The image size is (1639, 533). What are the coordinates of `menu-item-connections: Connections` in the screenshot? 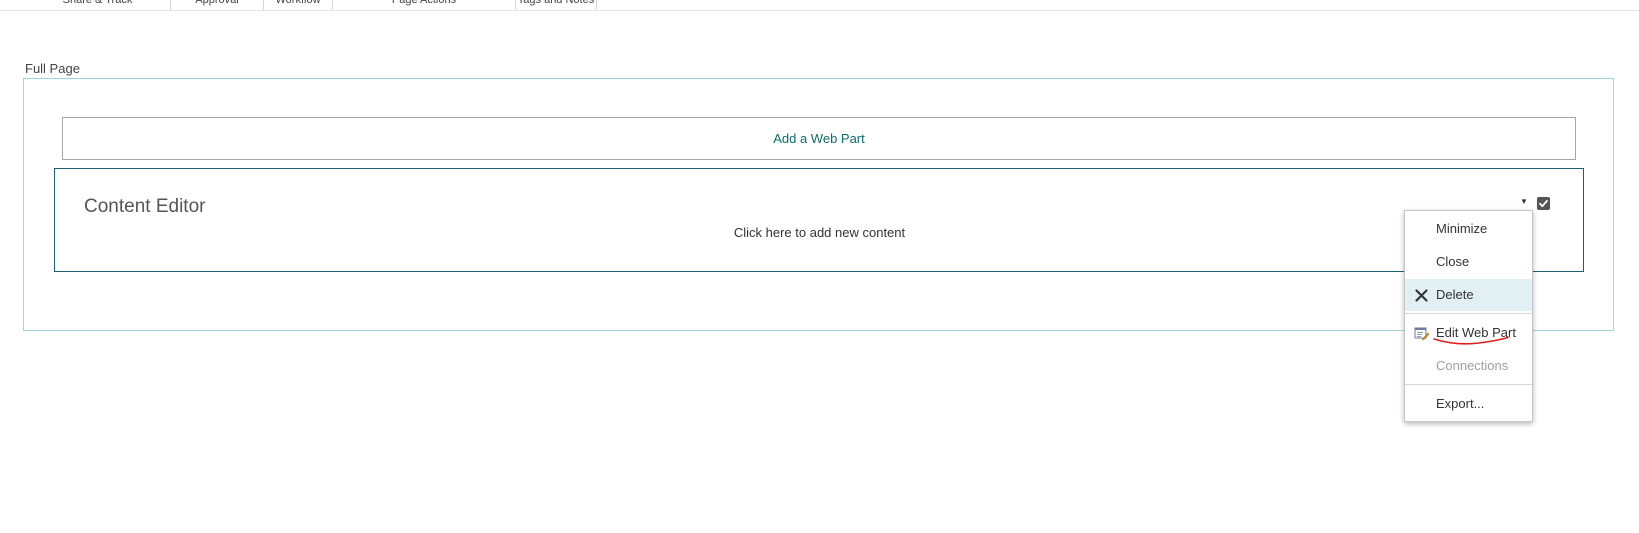 It's located at (1468, 366).